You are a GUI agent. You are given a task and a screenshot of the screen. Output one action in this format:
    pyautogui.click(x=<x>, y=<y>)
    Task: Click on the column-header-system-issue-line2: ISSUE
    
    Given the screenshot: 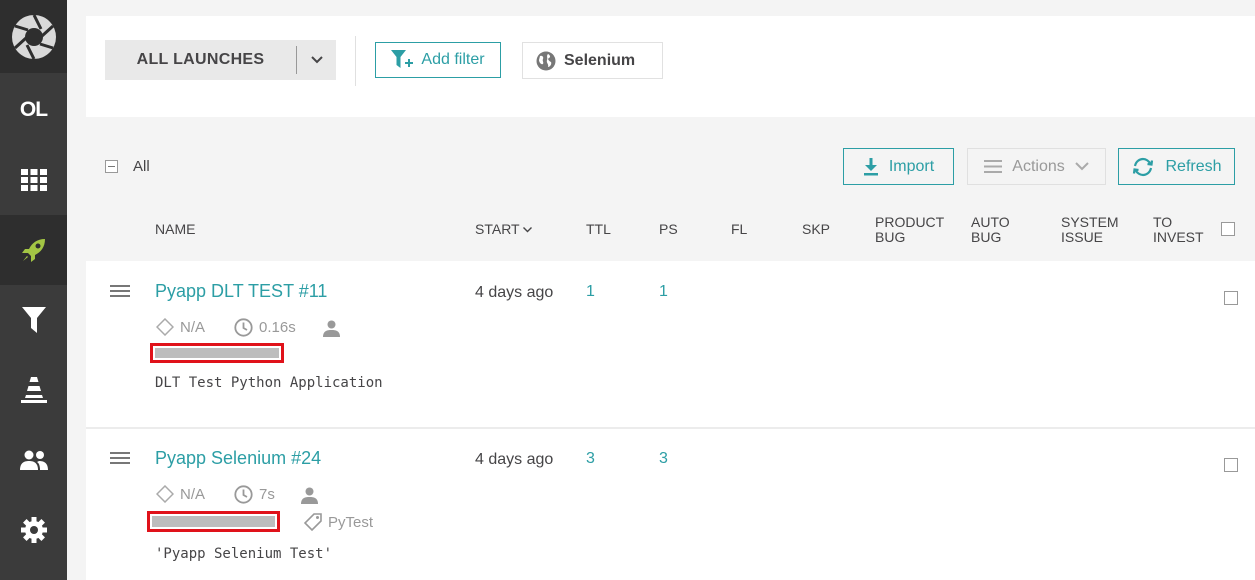 What is the action you would take?
    pyautogui.click(x=1082, y=237)
    